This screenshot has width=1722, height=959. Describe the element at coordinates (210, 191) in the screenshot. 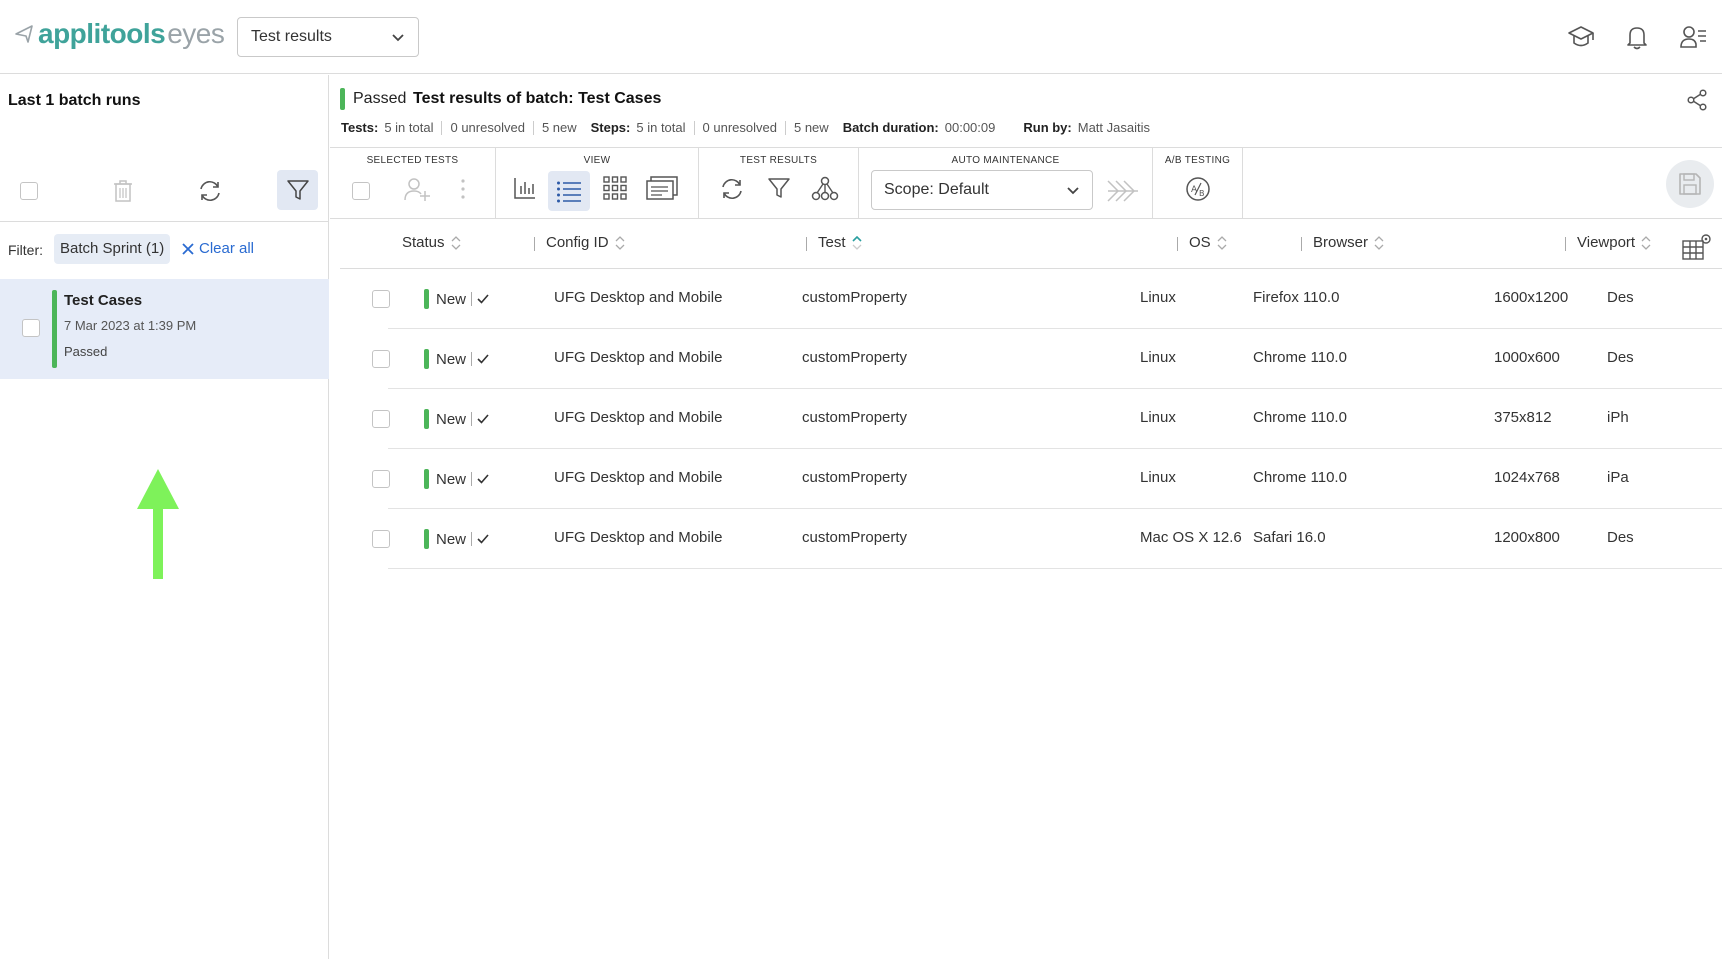

I see `refresh-icon` at that location.